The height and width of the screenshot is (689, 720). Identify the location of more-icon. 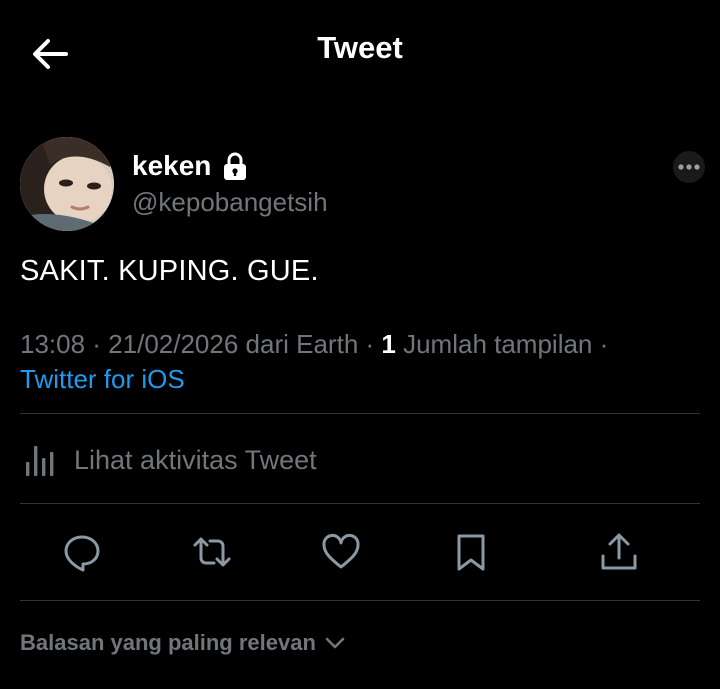
(689, 167).